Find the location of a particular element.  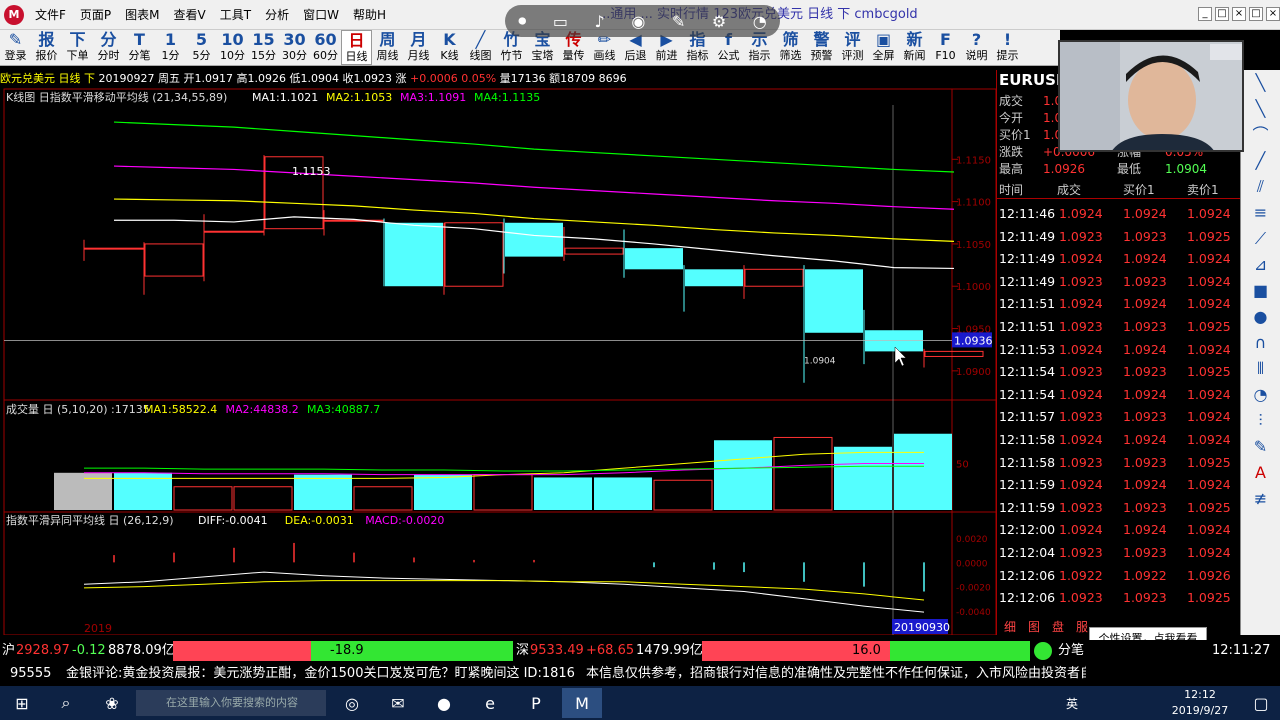

fenbi-label: 分笔 is located at coordinates (1071, 650).